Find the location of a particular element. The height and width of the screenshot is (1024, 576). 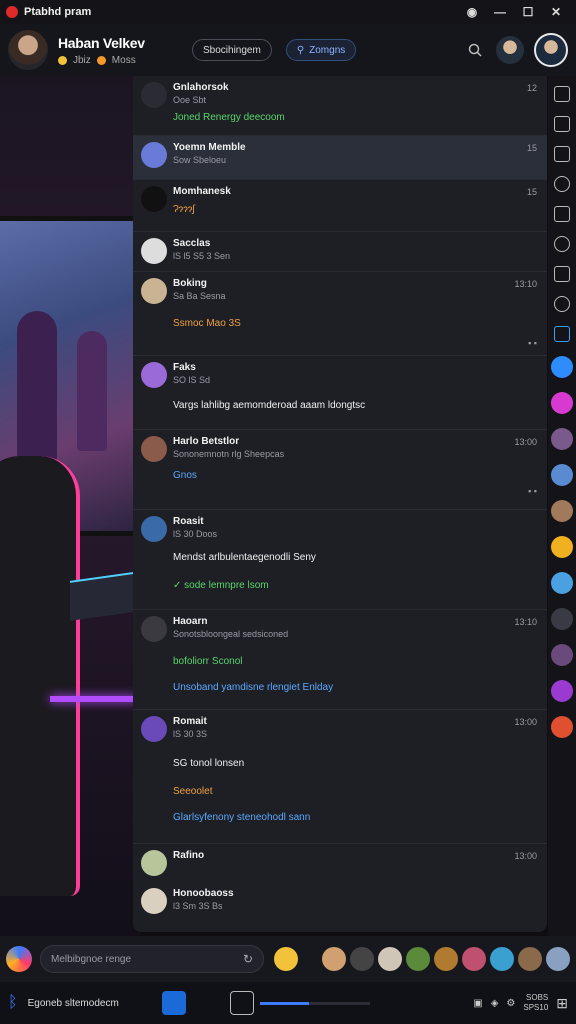

image-icon: ▣ is located at coordinates (477, 1003).